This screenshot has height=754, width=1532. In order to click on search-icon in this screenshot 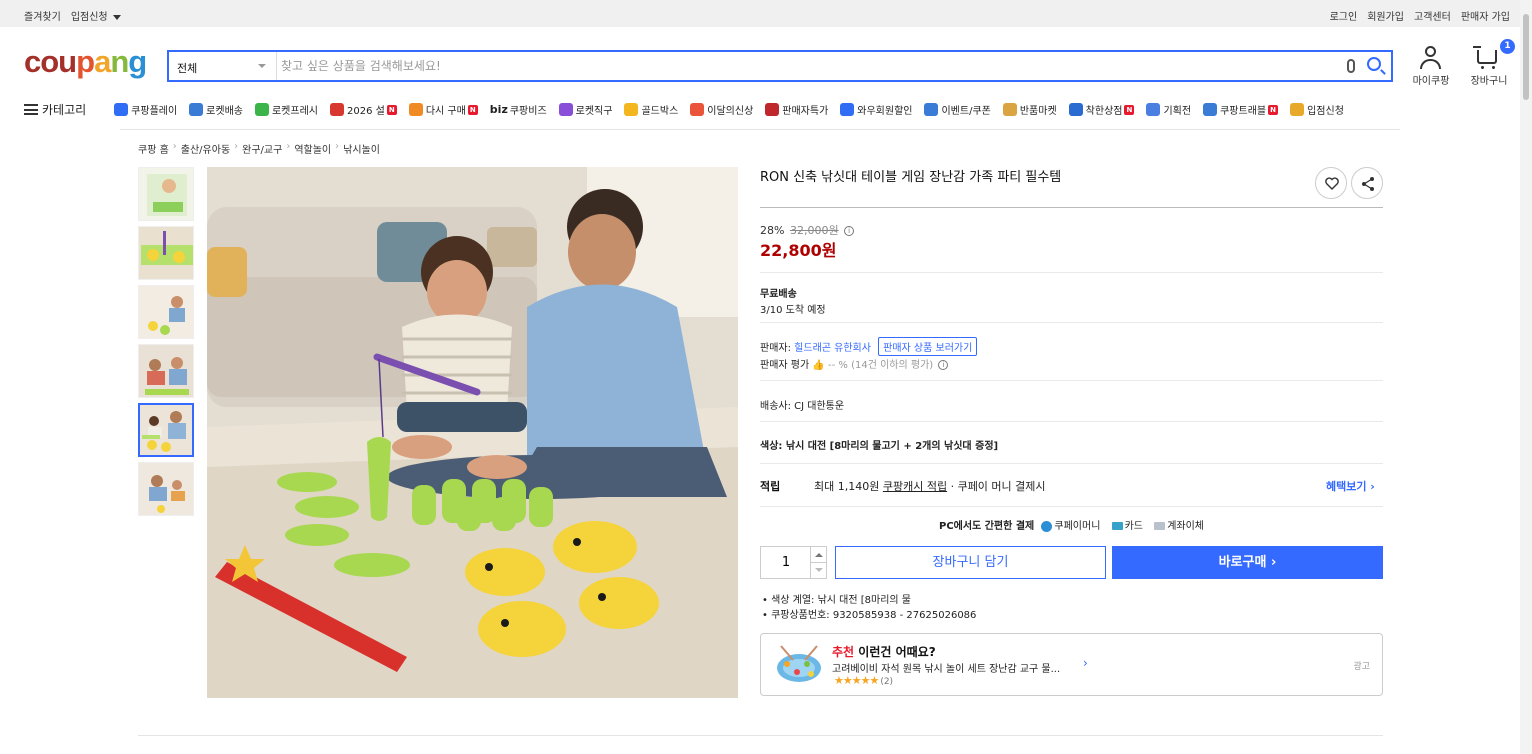, I will do `click(1374, 64)`.